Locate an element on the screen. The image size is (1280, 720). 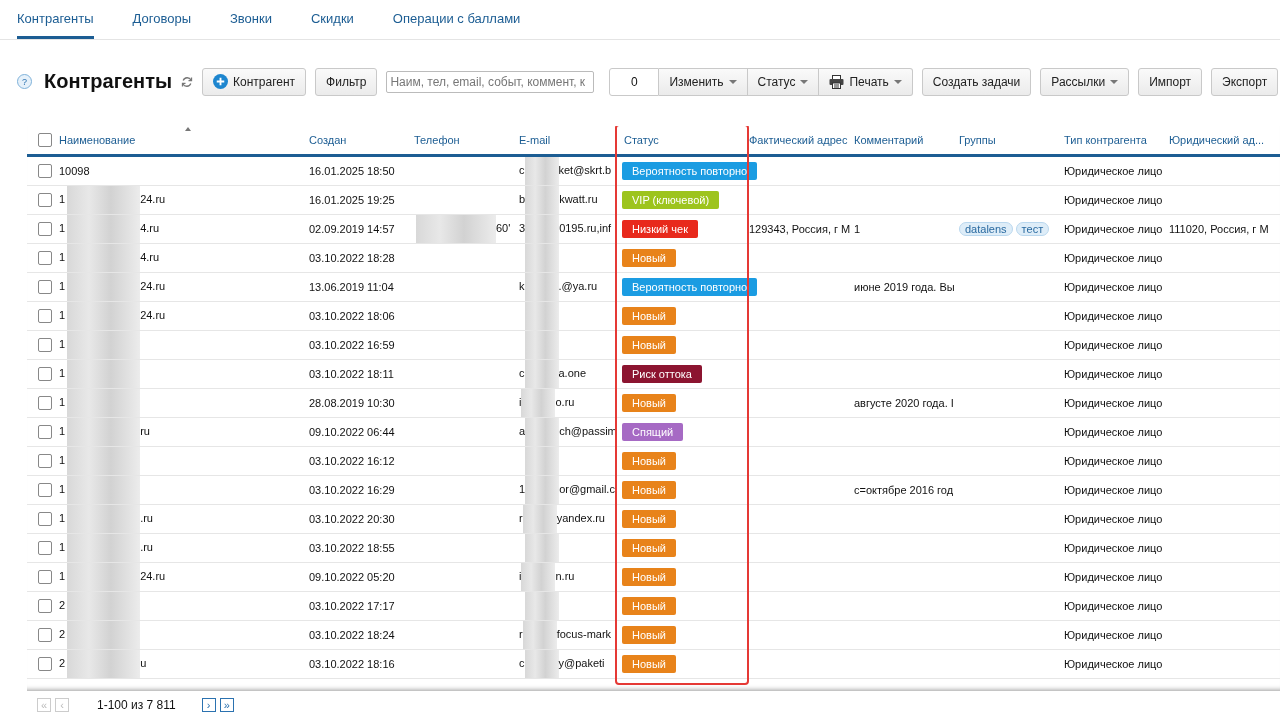
table-cell: 03.10.2022 16:12 is located at coordinates (352, 461).